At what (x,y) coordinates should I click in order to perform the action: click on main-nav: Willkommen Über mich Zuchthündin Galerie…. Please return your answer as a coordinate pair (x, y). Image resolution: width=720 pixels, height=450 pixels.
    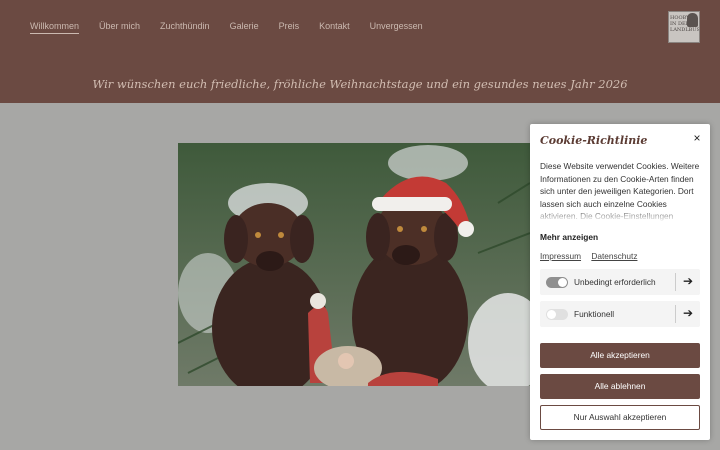
    Looking at the image, I should click on (236, 27).